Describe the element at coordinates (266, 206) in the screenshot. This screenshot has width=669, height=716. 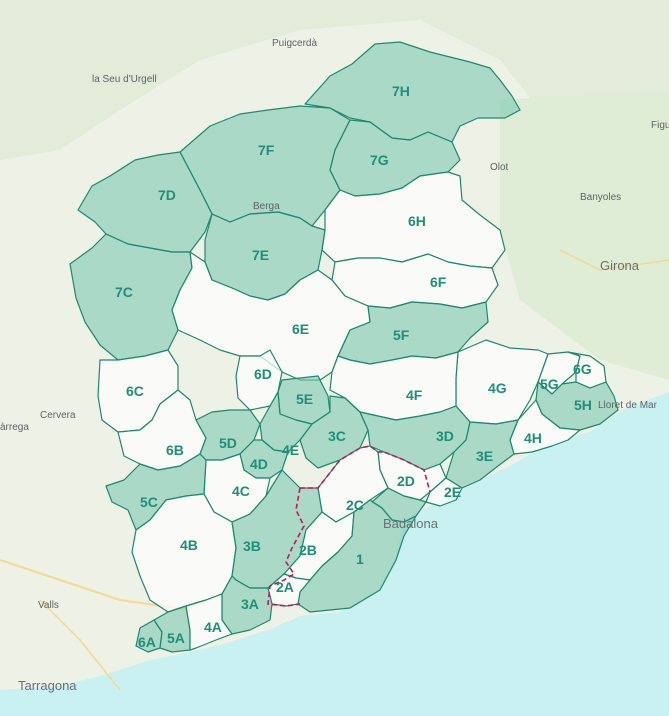
I see `place-berga: Berga` at that location.